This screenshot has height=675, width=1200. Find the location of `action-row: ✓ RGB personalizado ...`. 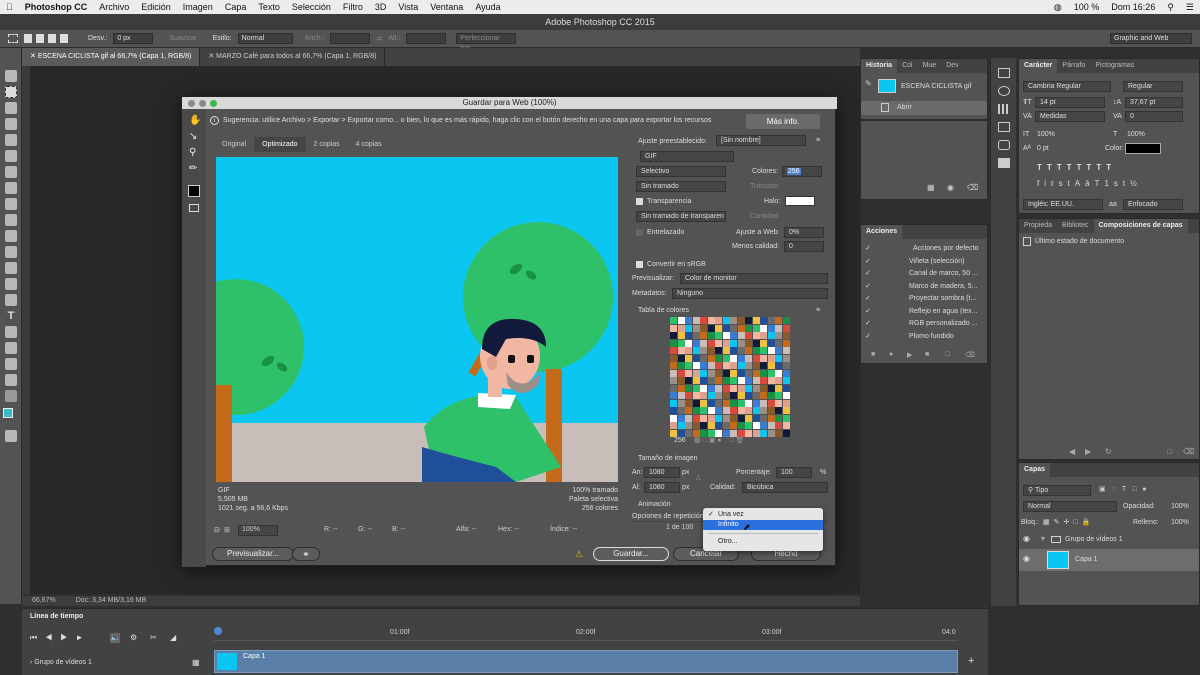

action-row: ✓ RGB personalizado ... is located at coordinates (924, 323).